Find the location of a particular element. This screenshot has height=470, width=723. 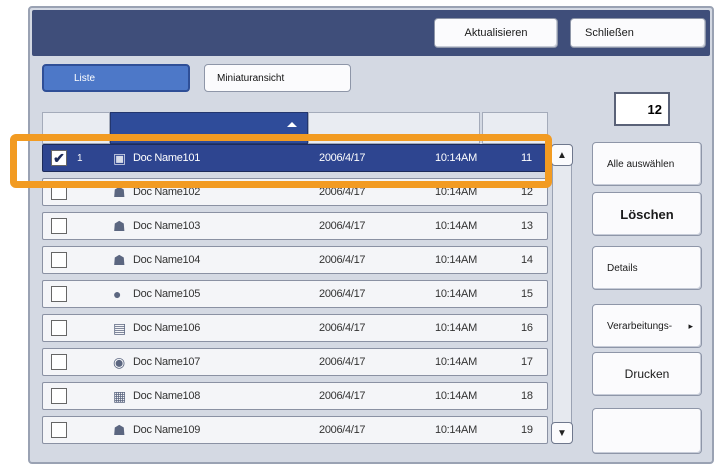

row-doc-name: Doc Name101 is located at coordinates (167, 158).